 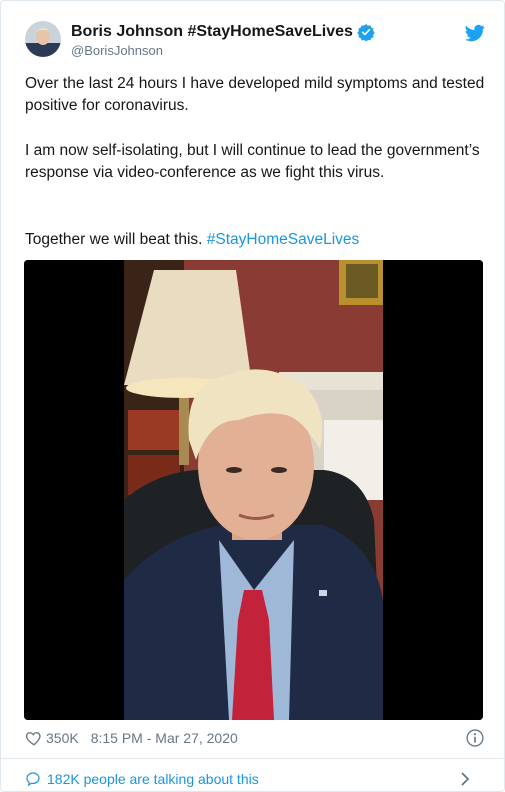 I want to click on like-button: 350K, so click(x=52, y=738).